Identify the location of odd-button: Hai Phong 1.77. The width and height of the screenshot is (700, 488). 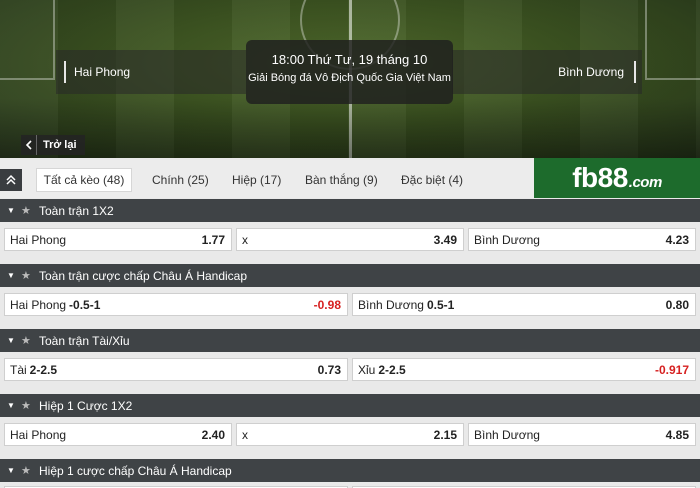
(118, 239).